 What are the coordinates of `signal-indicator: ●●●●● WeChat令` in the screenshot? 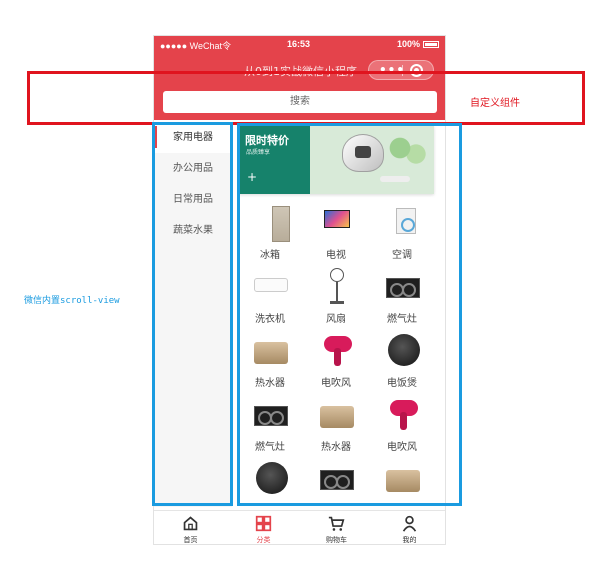 It's located at (196, 46).